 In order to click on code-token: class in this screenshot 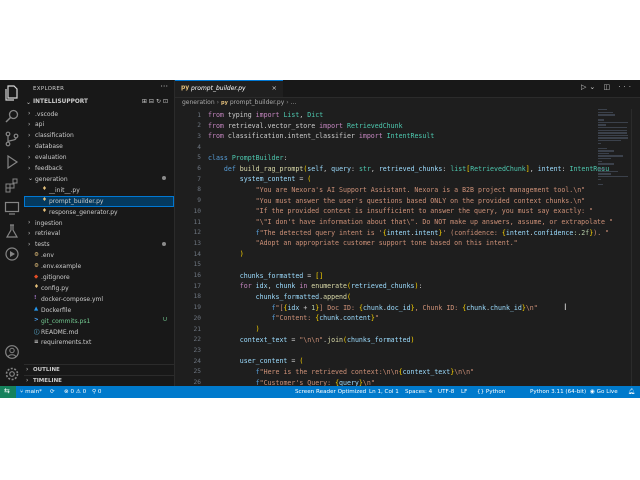, I will do `click(220, 157)`.